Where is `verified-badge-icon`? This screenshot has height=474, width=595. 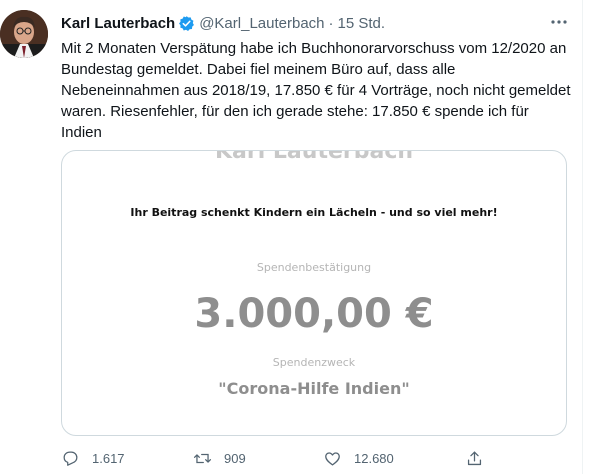 verified-badge-icon is located at coordinates (187, 23).